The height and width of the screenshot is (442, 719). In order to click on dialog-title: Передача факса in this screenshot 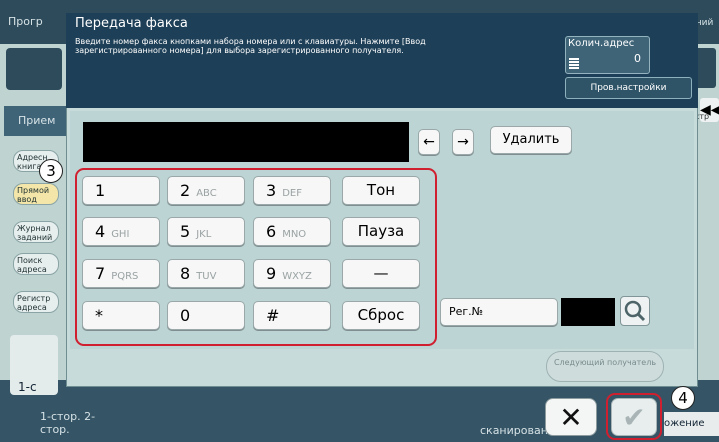, I will do `click(131, 23)`.